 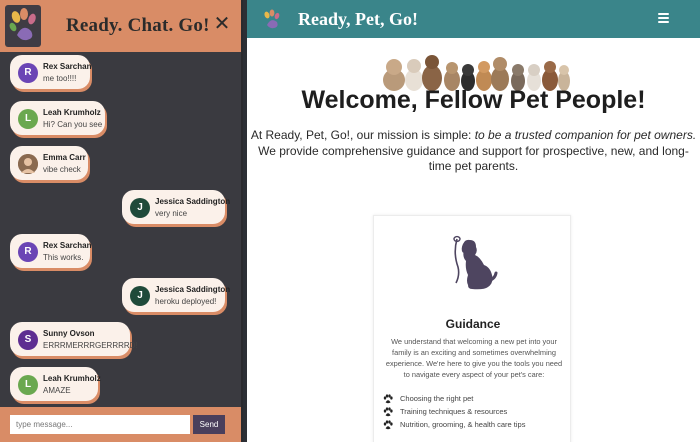 I want to click on site-navbar: Ready, Pet, Go!, so click(x=473, y=19).